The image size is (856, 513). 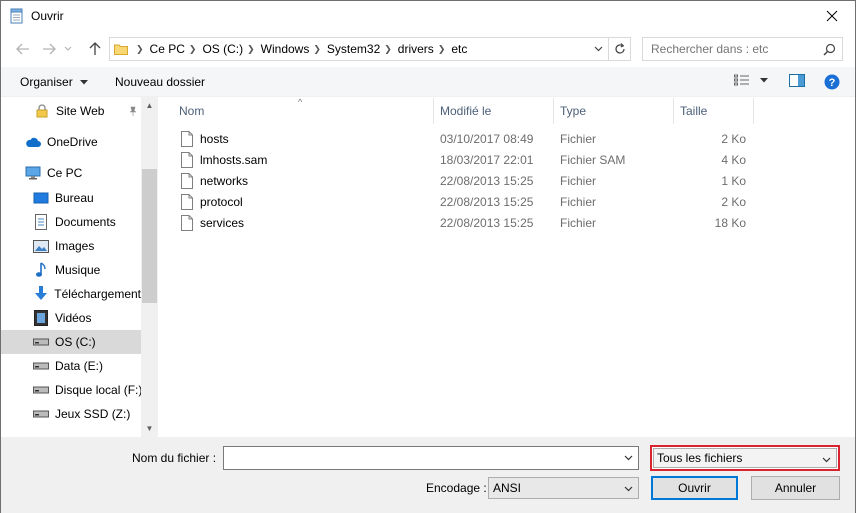 I want to click on folder-icon, so click(x=121, y=49).